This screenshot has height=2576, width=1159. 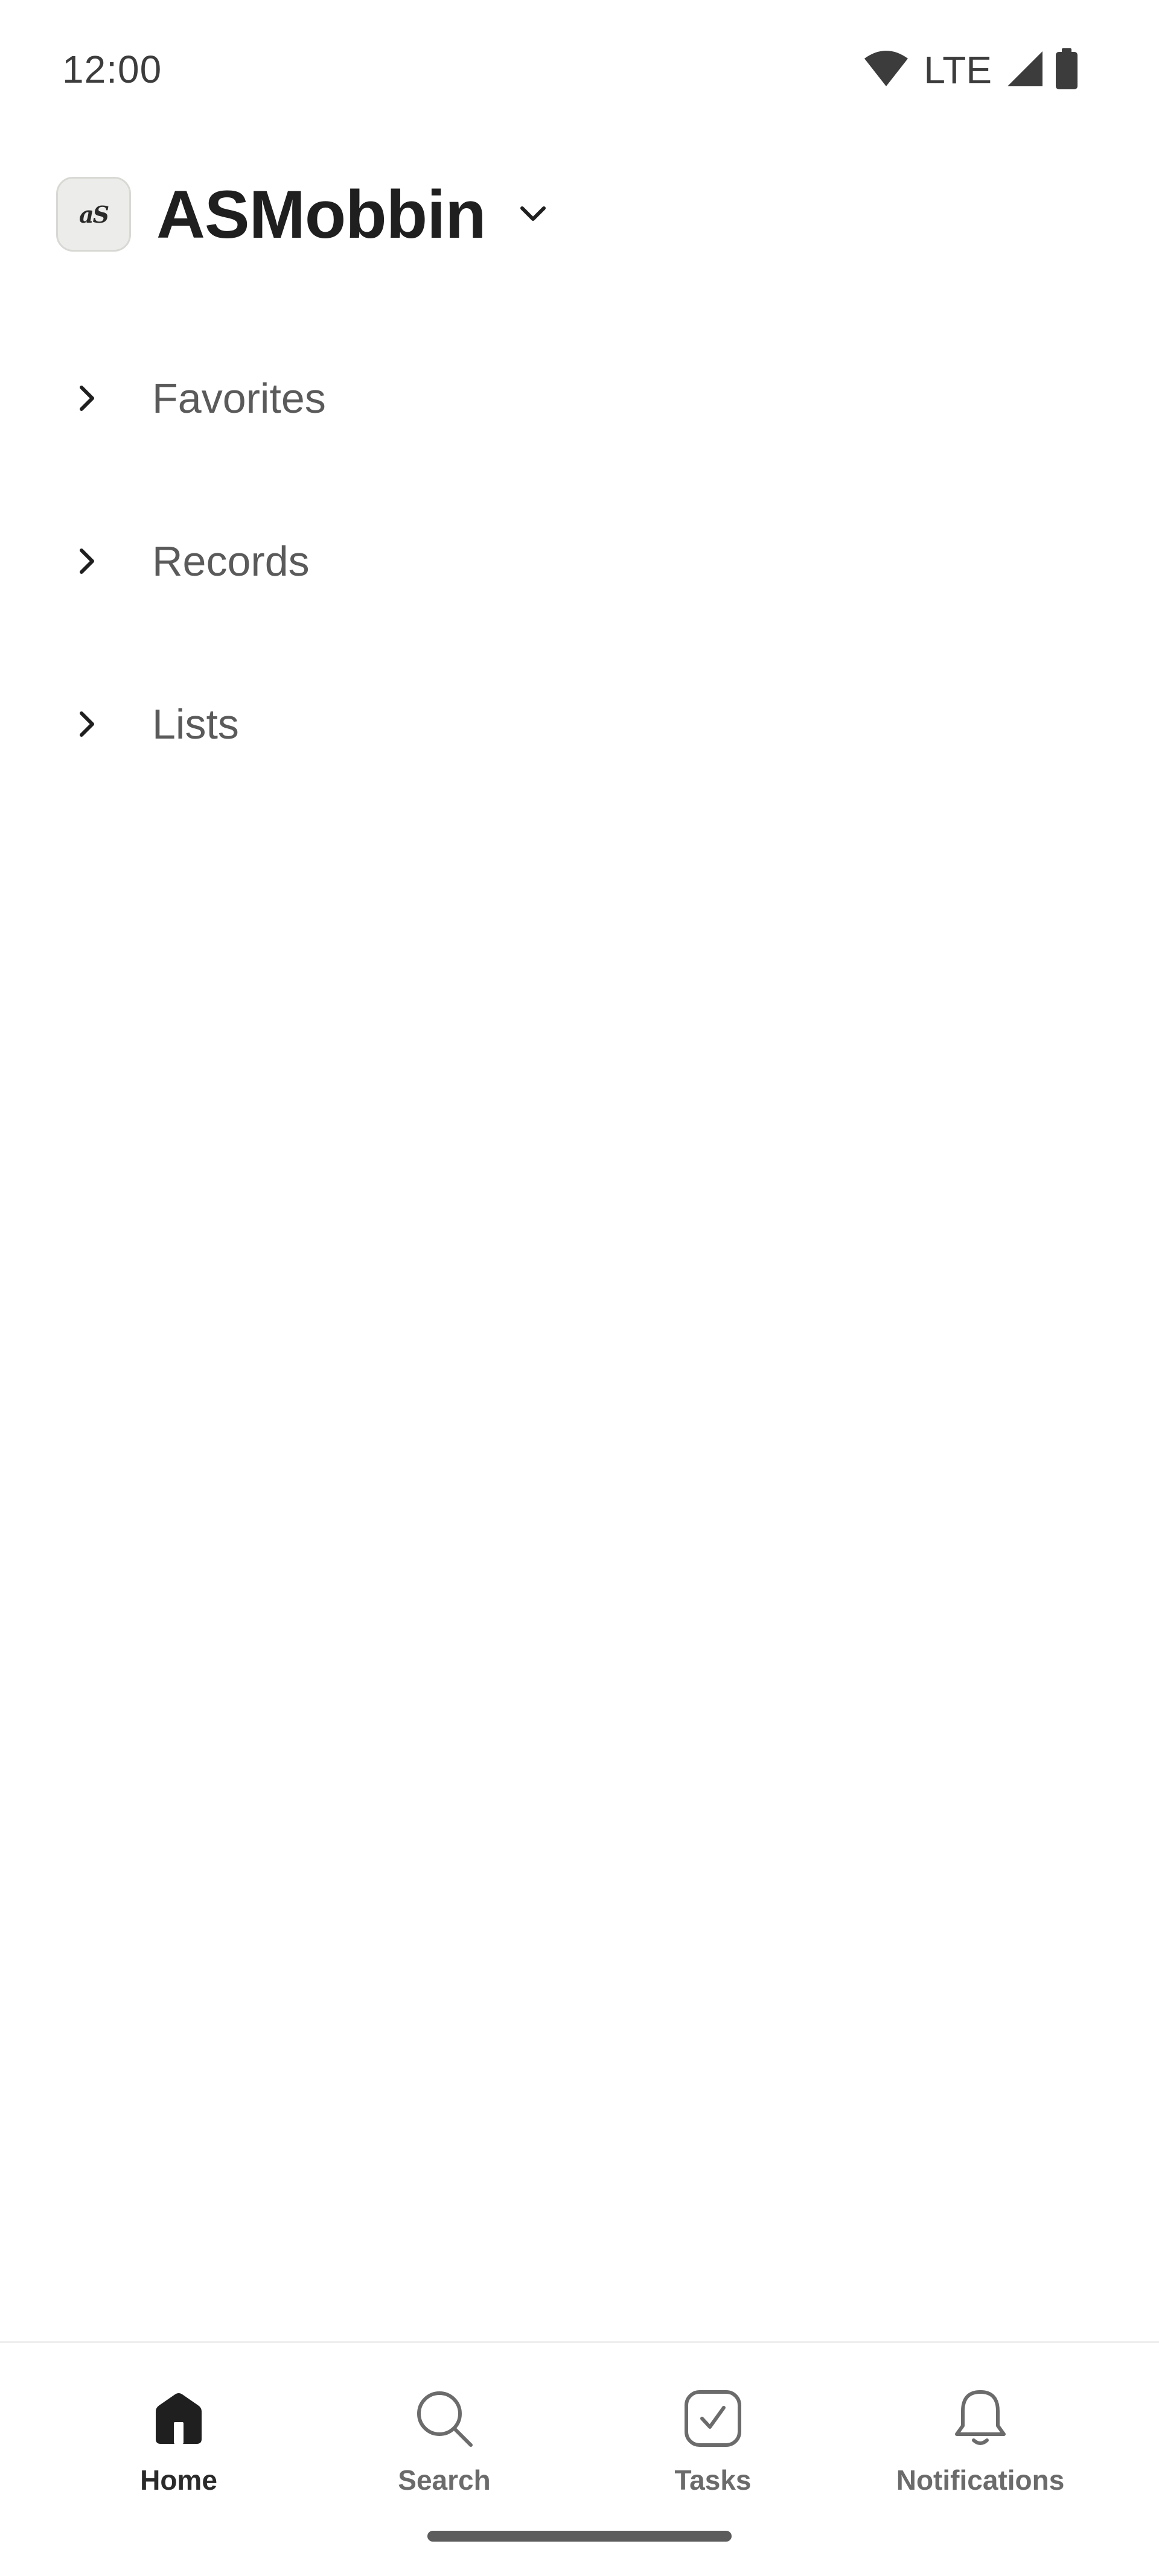 What do you see at coordinates (713, 2480) in the screenshot?
I see `nav-label: Tasks` at bounding box center [713, 2480].